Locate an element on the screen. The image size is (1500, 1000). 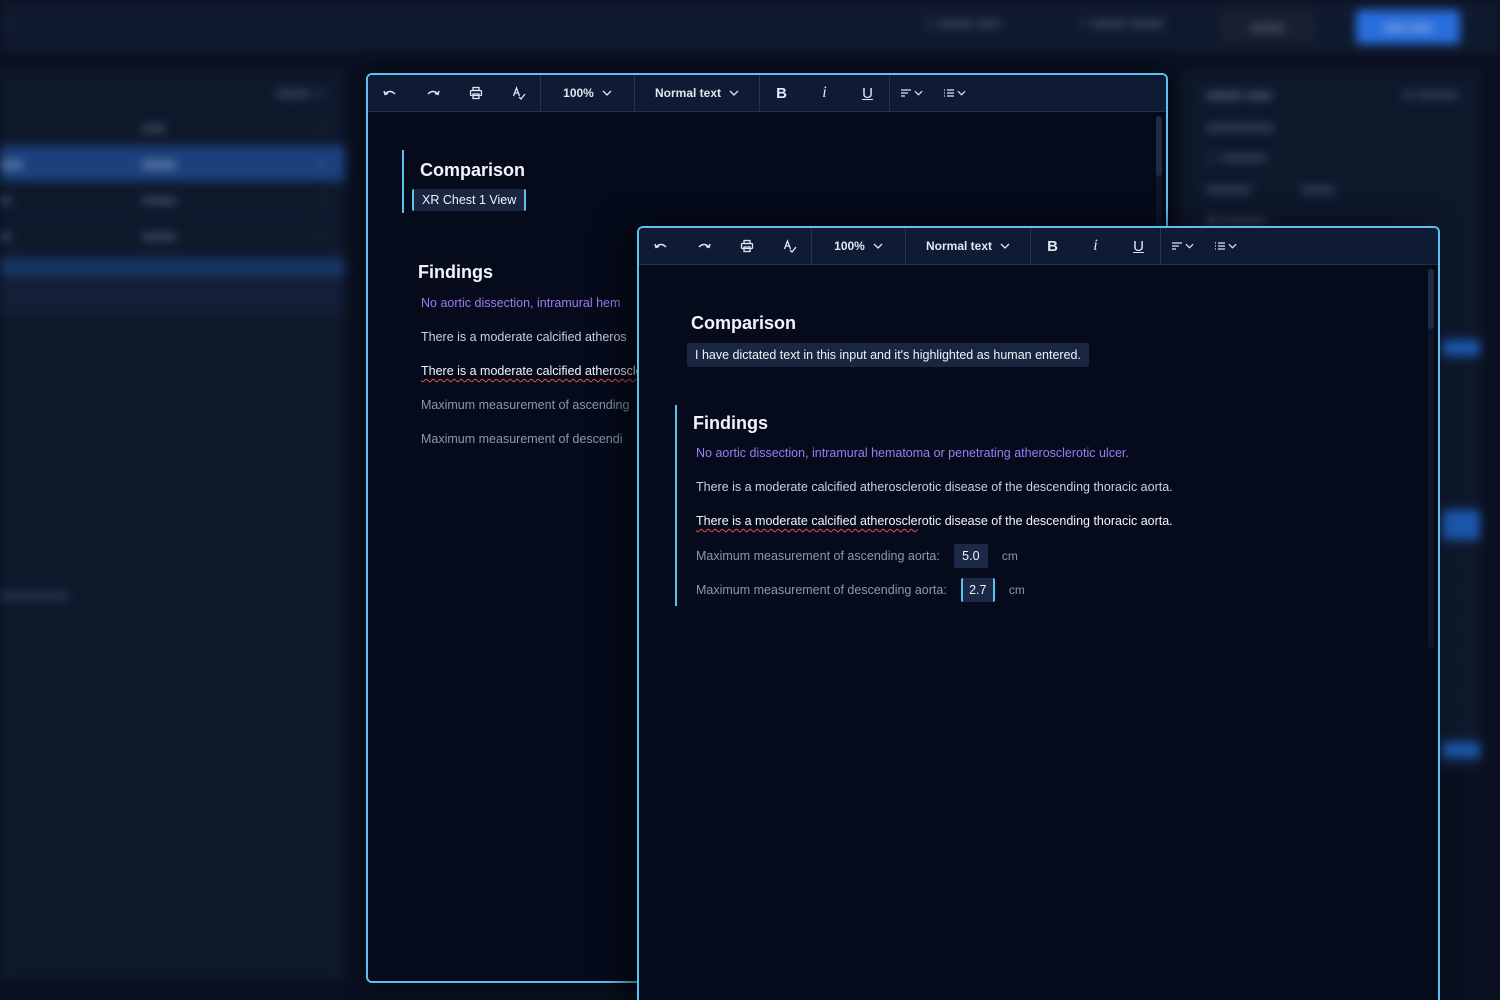
background-action-1: ▢ ▬▬▬ ▬▬ is located at coordinates (962, 23).